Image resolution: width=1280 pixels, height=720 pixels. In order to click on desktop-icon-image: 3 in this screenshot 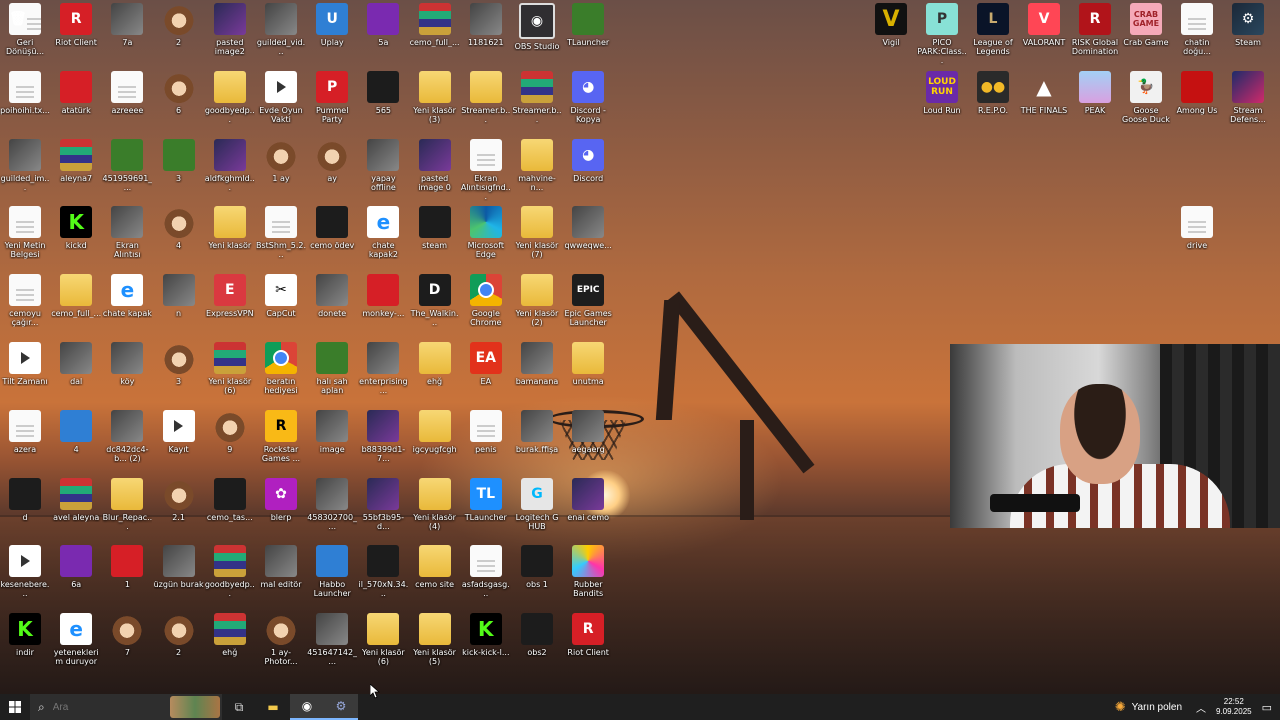, I will do `click(179, 172)`.